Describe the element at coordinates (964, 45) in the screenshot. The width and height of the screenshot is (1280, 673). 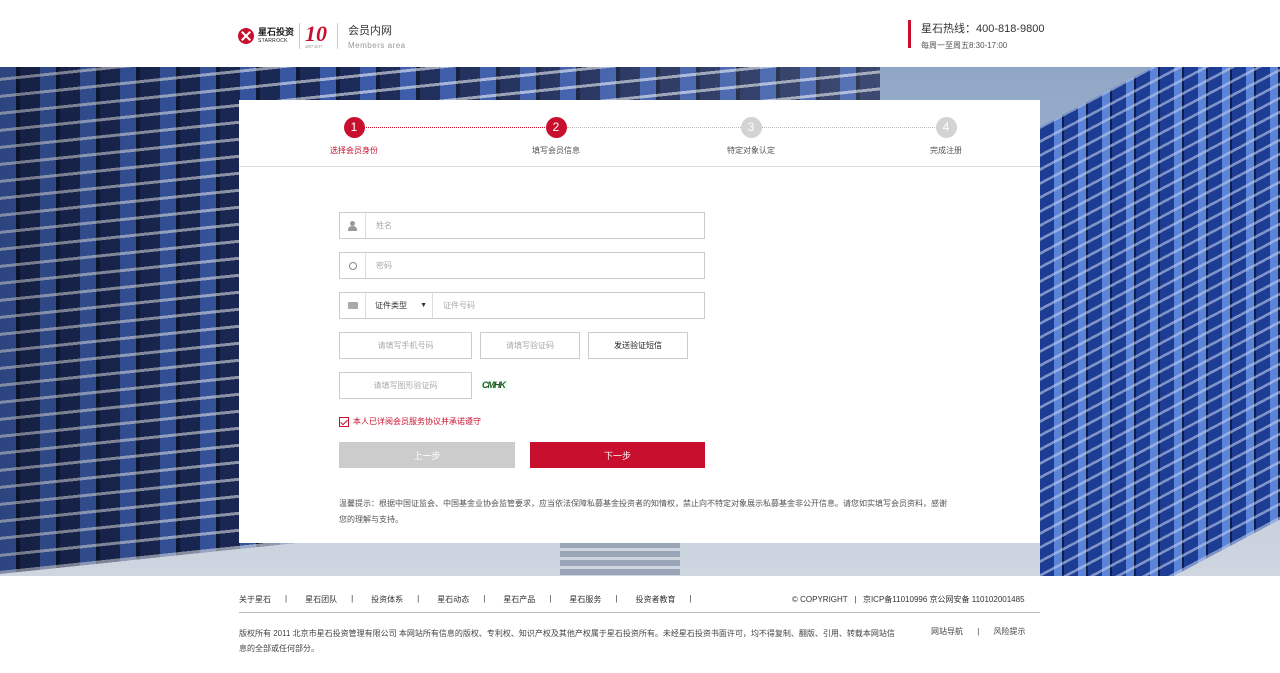
I see `service-hours: 每周一至周五8:30-17:00` at that location.